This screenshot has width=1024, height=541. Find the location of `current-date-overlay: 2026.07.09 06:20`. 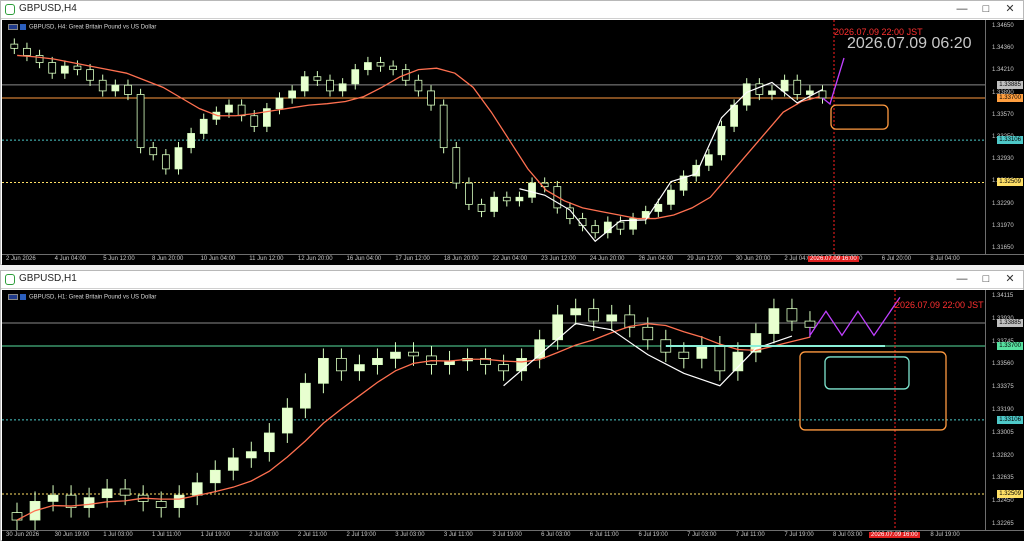

current-date-overlay: 2026.07.09 06:20 is located at coordinates (909, 43).